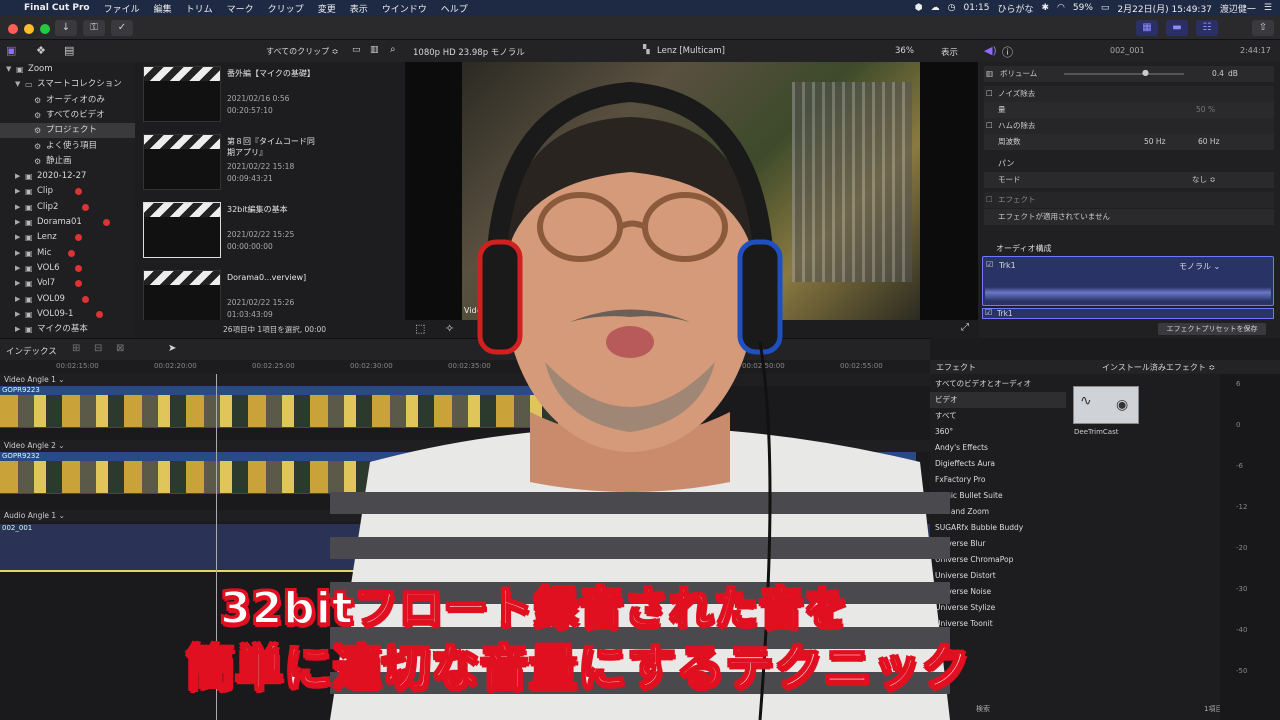 The image size is (1280, 720). What do you see at coordinates (949, 52) in the screenshot?
I see `view-menu: 表示` at bounding box center [949, 52].